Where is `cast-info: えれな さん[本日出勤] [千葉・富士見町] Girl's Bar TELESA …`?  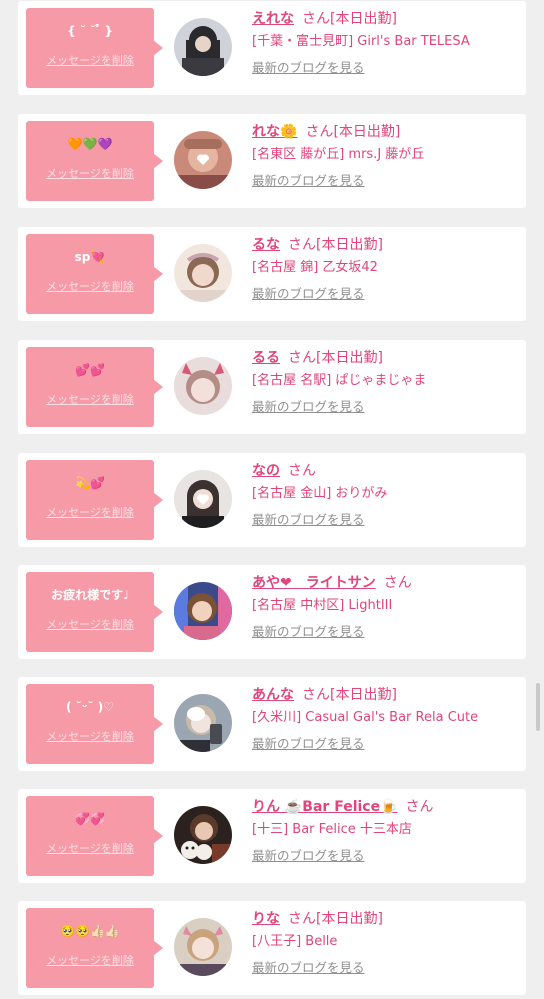 cast-info: えれな さん[本日出勤] [千葉・富士見町] Girl's Bar TELESA … is located at coordinates (388, 42).